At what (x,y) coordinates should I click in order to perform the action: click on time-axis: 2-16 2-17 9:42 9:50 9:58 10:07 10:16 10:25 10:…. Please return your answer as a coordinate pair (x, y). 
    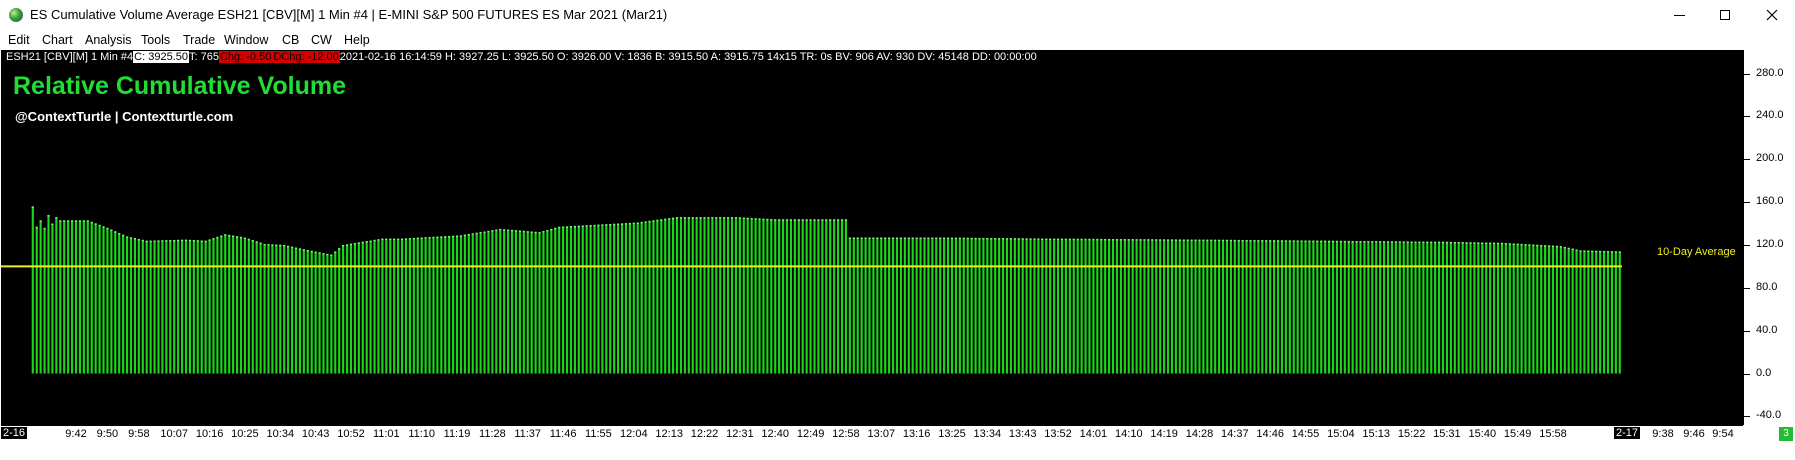
    Looking at the image, I should click on (872, 442).